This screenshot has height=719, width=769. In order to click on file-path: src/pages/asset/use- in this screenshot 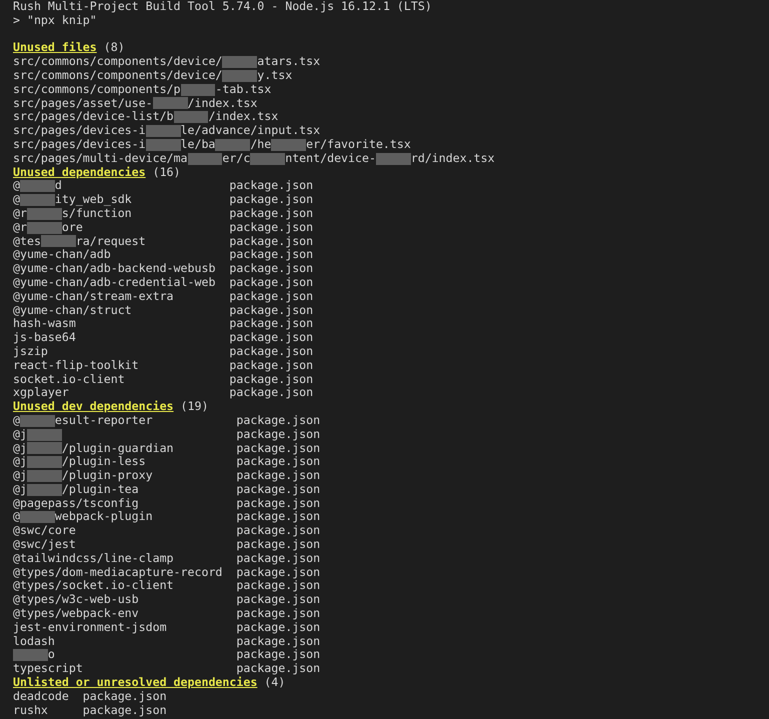, I will do `click(83, 103)`.